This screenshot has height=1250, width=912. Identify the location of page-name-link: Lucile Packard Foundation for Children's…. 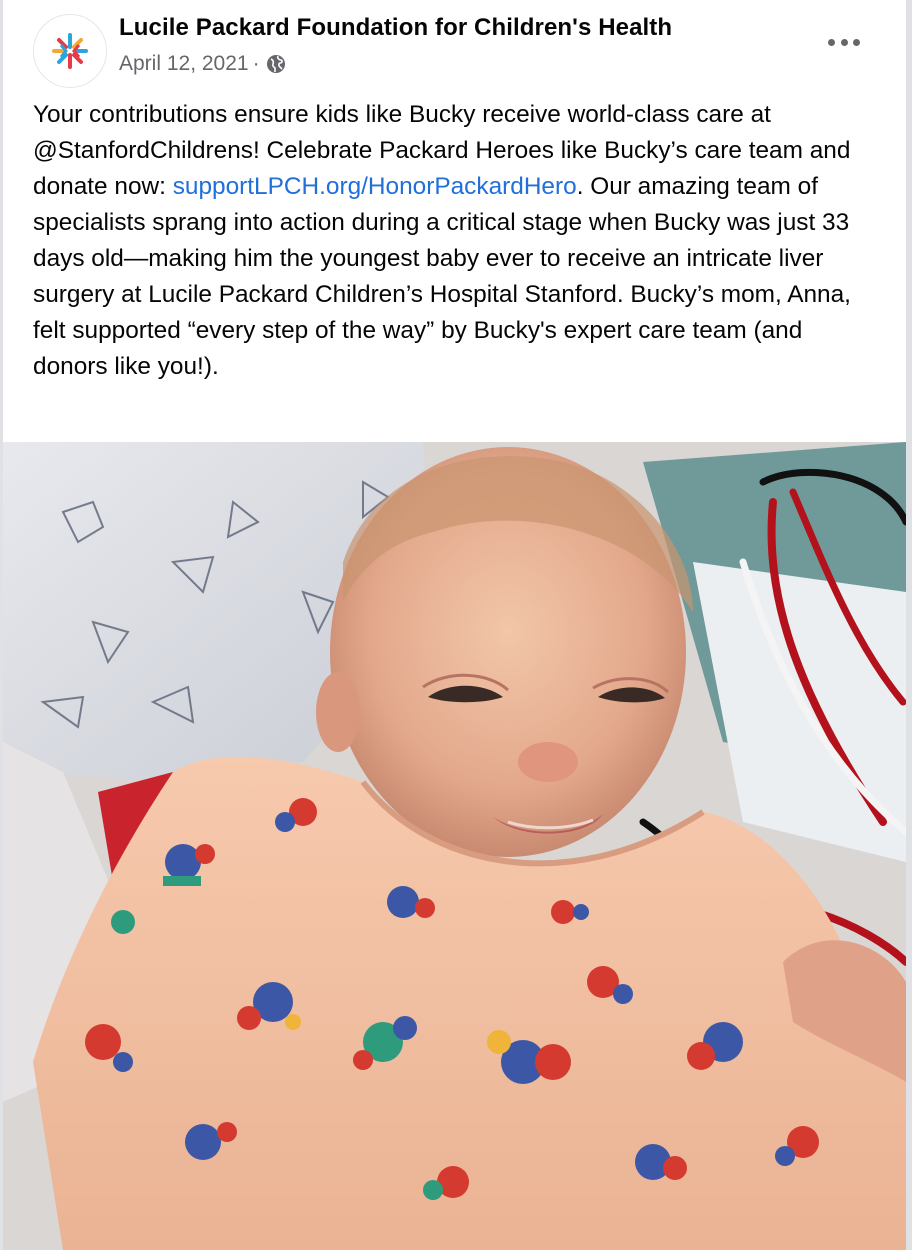
(395, 28).